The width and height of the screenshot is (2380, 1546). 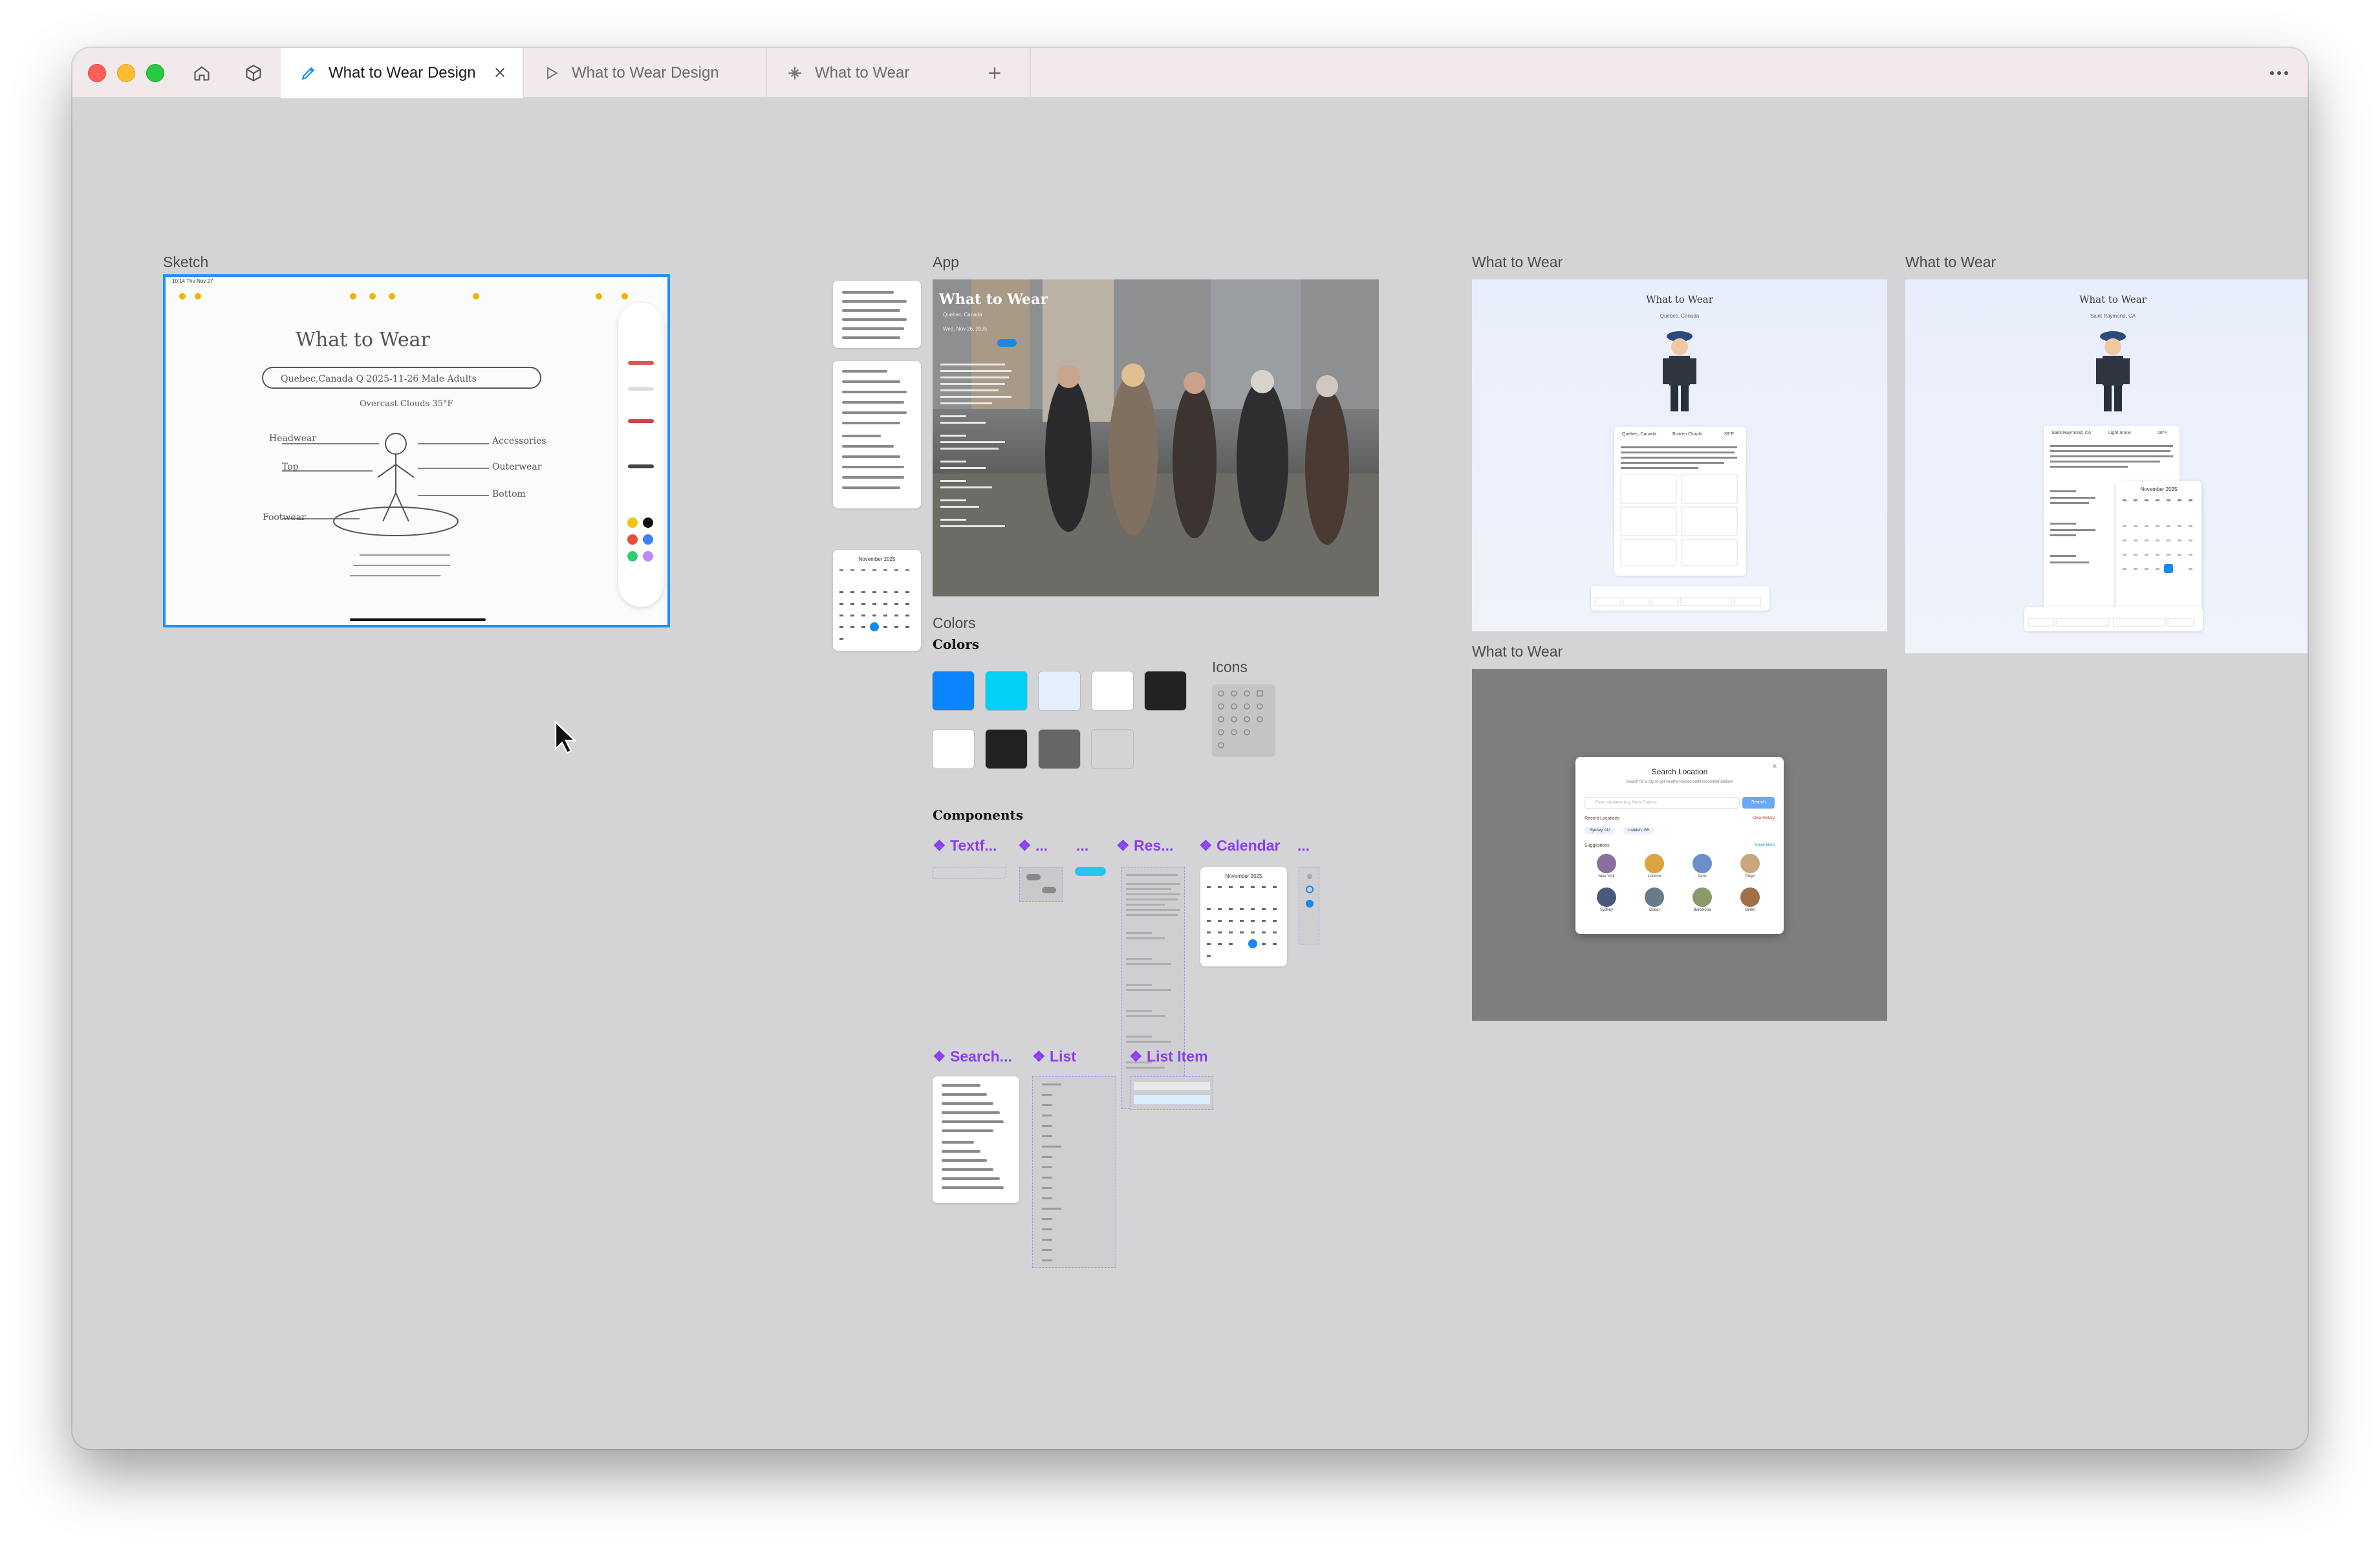 I want to click on home-icon, so click(x=202, y=73).